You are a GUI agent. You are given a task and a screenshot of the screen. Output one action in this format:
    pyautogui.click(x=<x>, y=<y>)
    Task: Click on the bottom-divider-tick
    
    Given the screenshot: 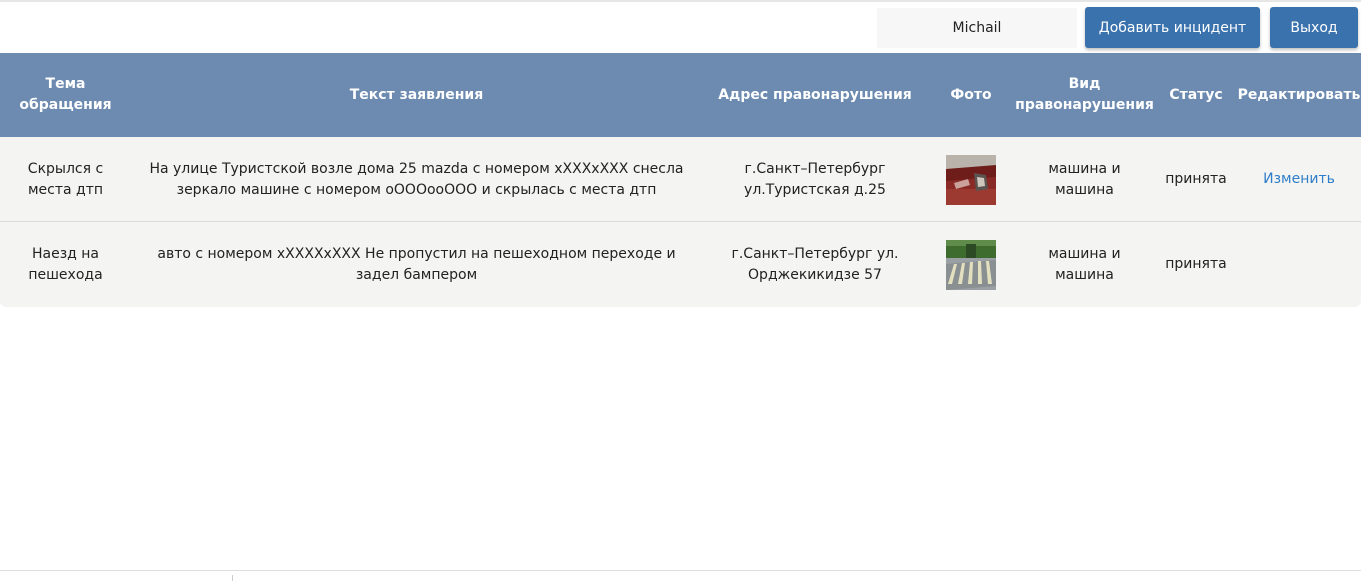 What is the action you would take?
    pyautogui.click(x=232, y=578)
    